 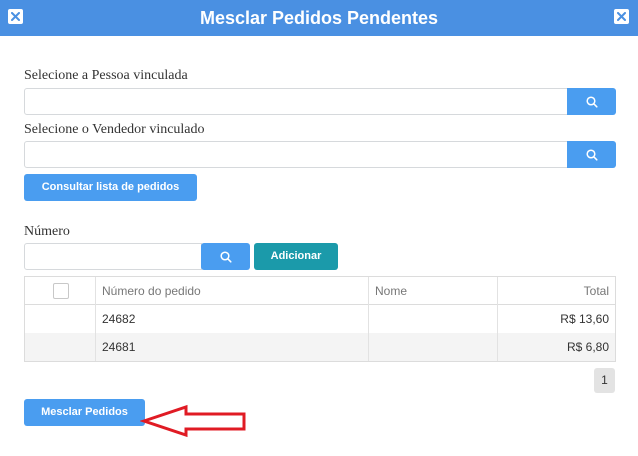 I want to click on dialog-header: Mesclar Pedidos Pendentes, so click(x=319, y=18).